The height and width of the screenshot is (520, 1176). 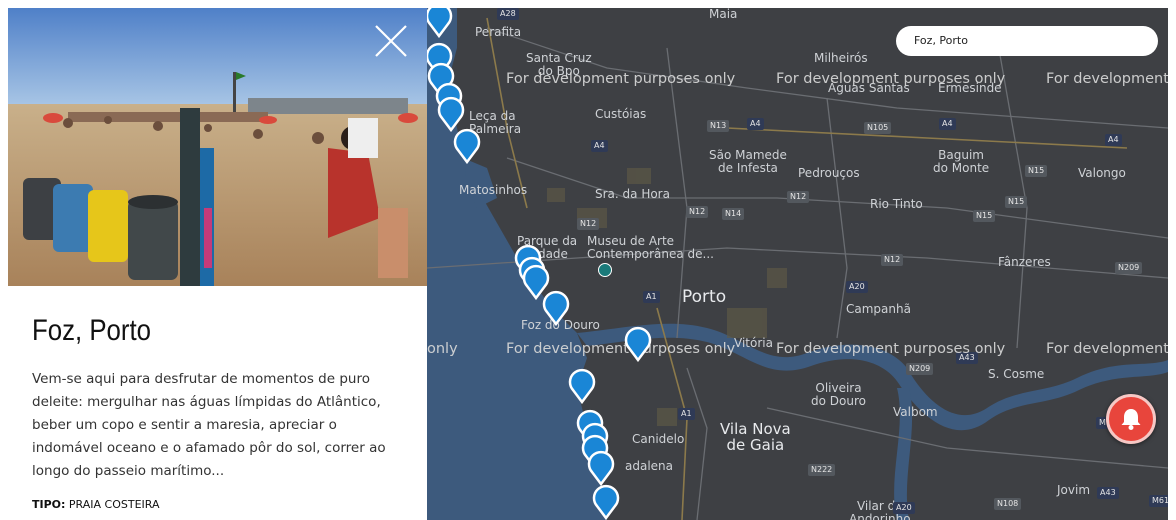 I want to click on road-m61-2: M61, so click(x=1158, y=501).